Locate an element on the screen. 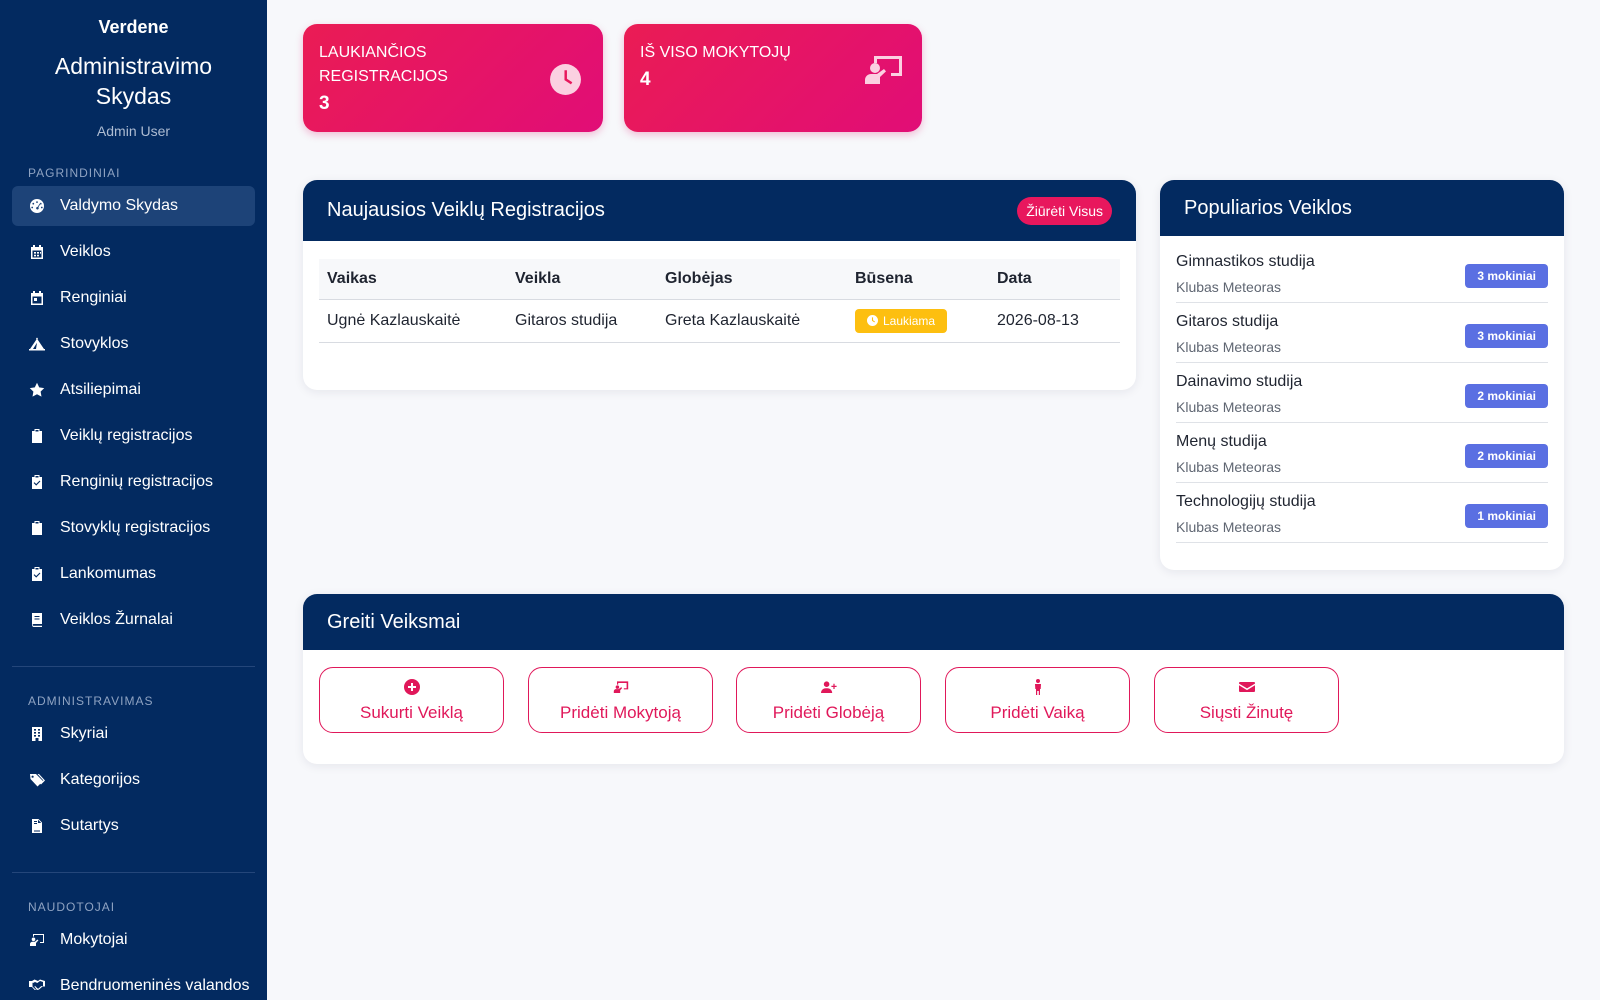 This screenshot has height=1000, width=1600. sidebar-item-contracts: Sutartys is located at coordinates (133, 826).